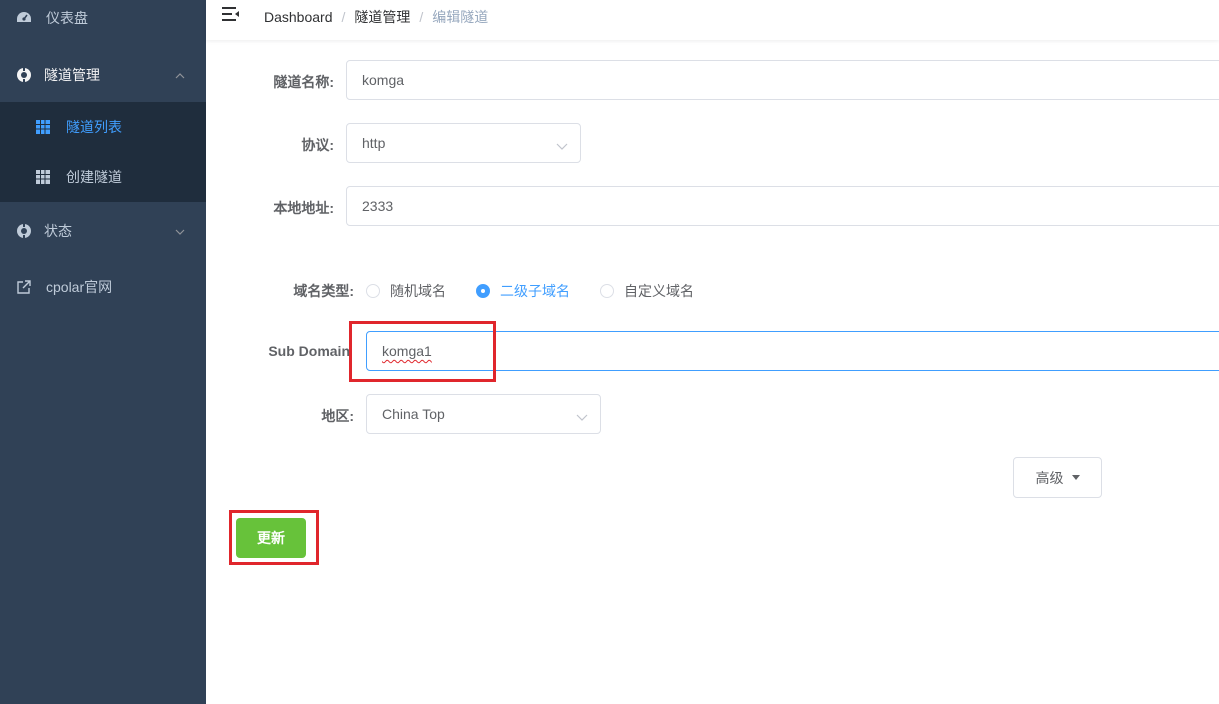 The image size is (1219, 704). Describe the element at coordinates (422, 351) in the screenshot. I see `highlight-box-subdomain` at that location.